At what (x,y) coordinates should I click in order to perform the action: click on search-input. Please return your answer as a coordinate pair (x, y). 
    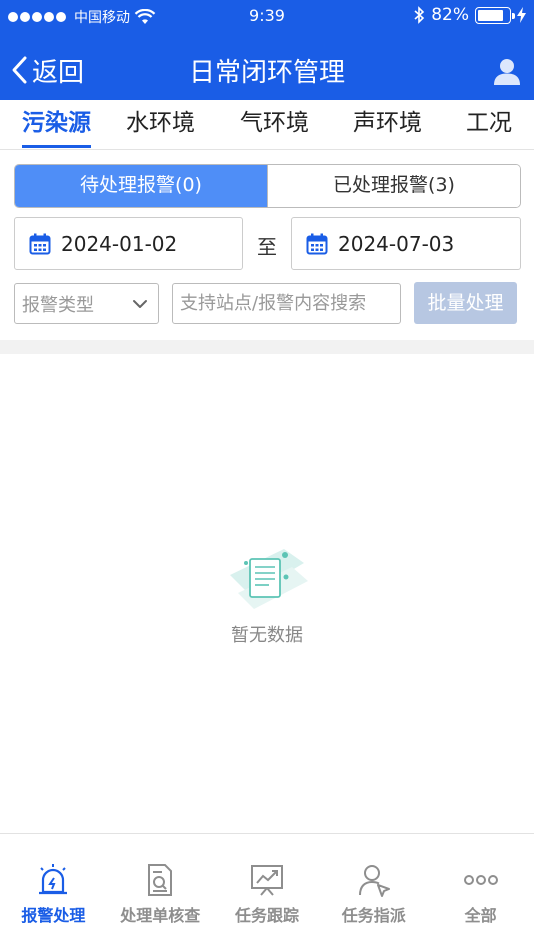
    Looking at the image, I should click on (286, 303).